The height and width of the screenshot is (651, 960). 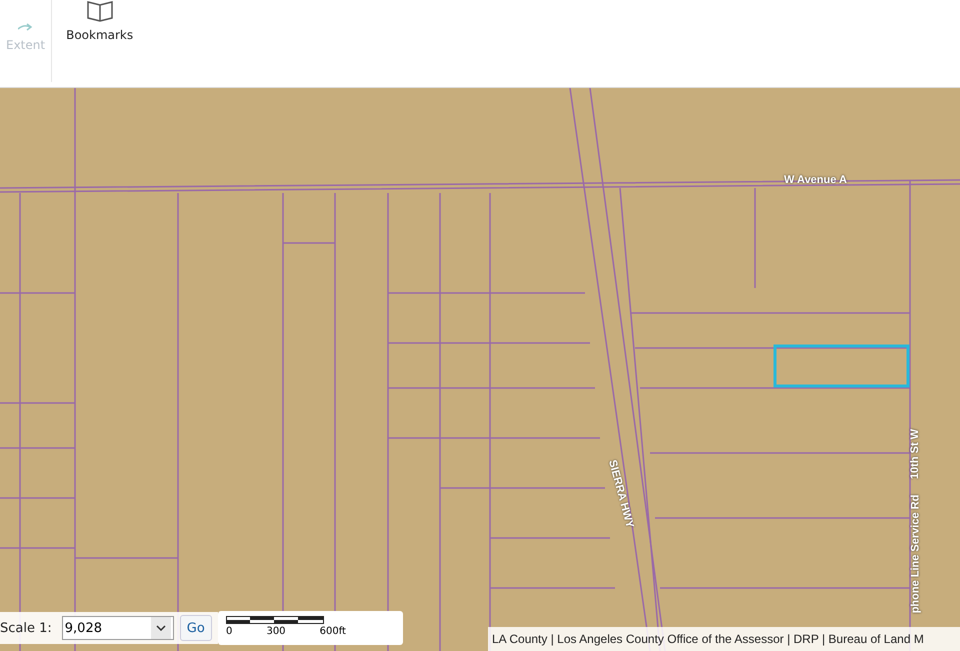 I want to click on street-label: 10th St W, so click(x=915, y=454).